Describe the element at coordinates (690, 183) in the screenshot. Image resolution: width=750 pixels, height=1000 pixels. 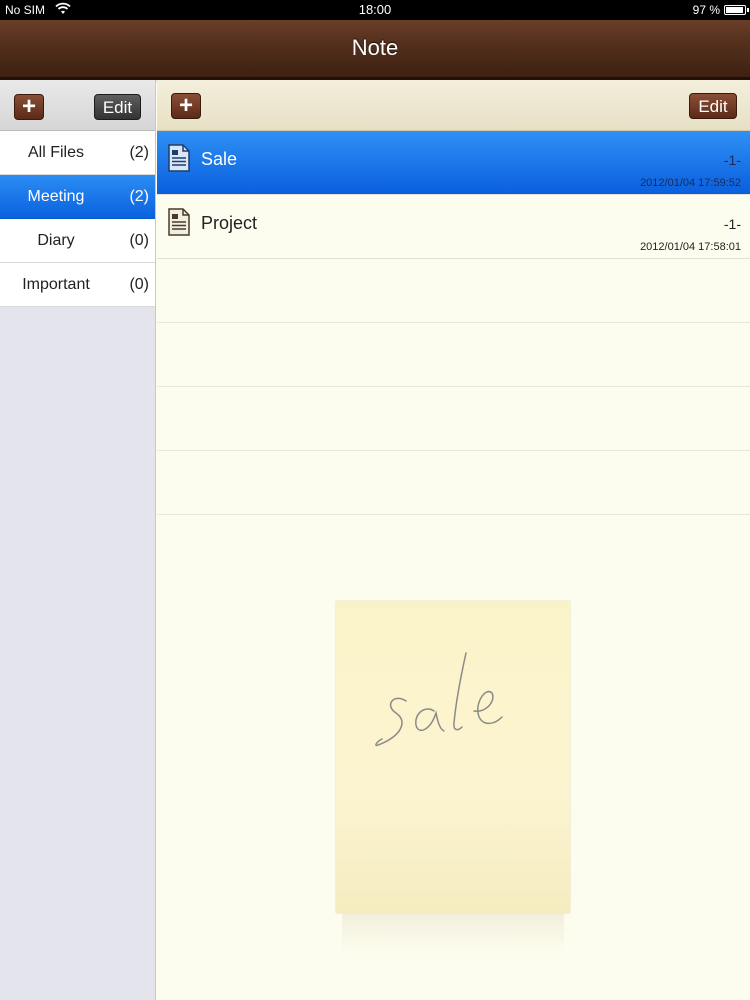
I see `note-date: 2012/01/04 17:59:52` at that location.